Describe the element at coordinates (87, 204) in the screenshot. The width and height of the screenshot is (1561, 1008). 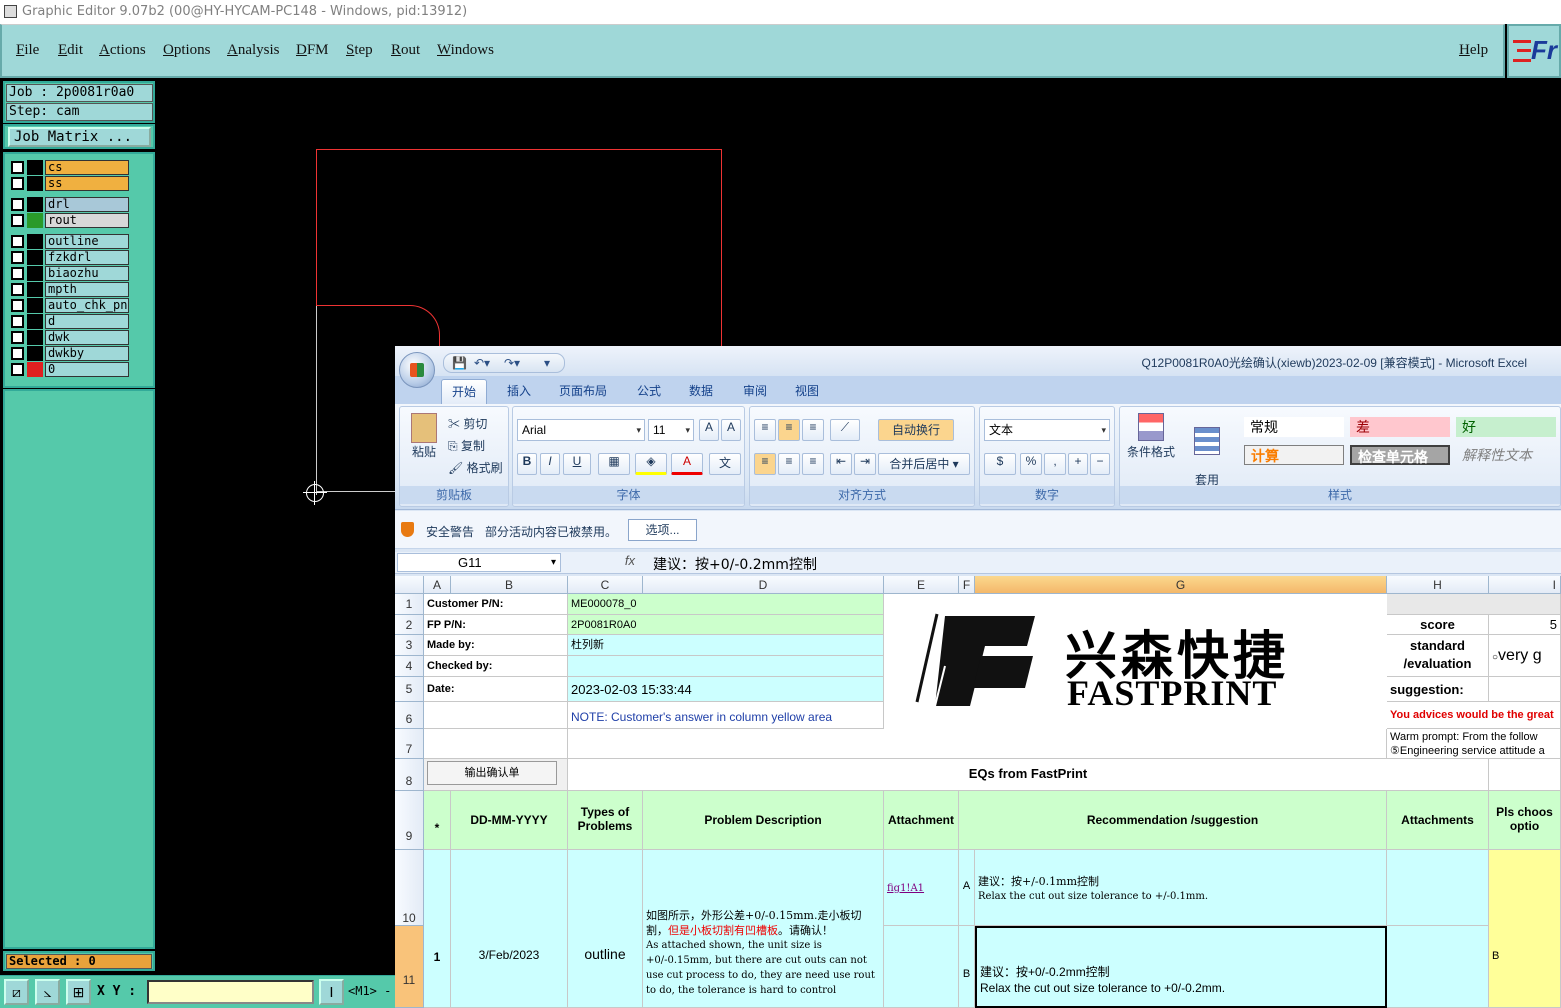
I see `layer-name: drl` at that location.